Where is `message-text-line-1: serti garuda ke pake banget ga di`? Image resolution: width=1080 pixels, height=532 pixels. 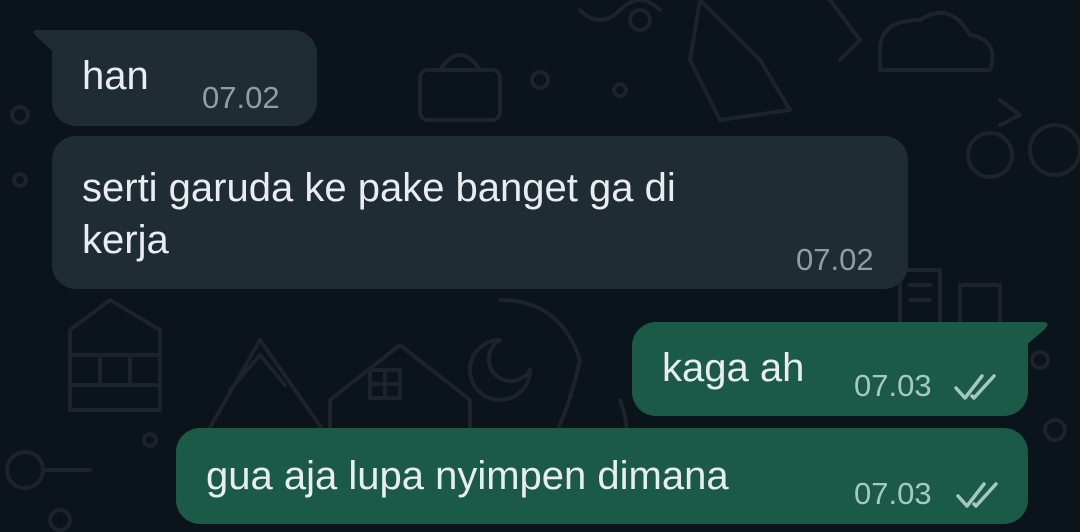
message-text-line-1: serti garuda ke pake banget ga di is located at coordinates (379, 188).